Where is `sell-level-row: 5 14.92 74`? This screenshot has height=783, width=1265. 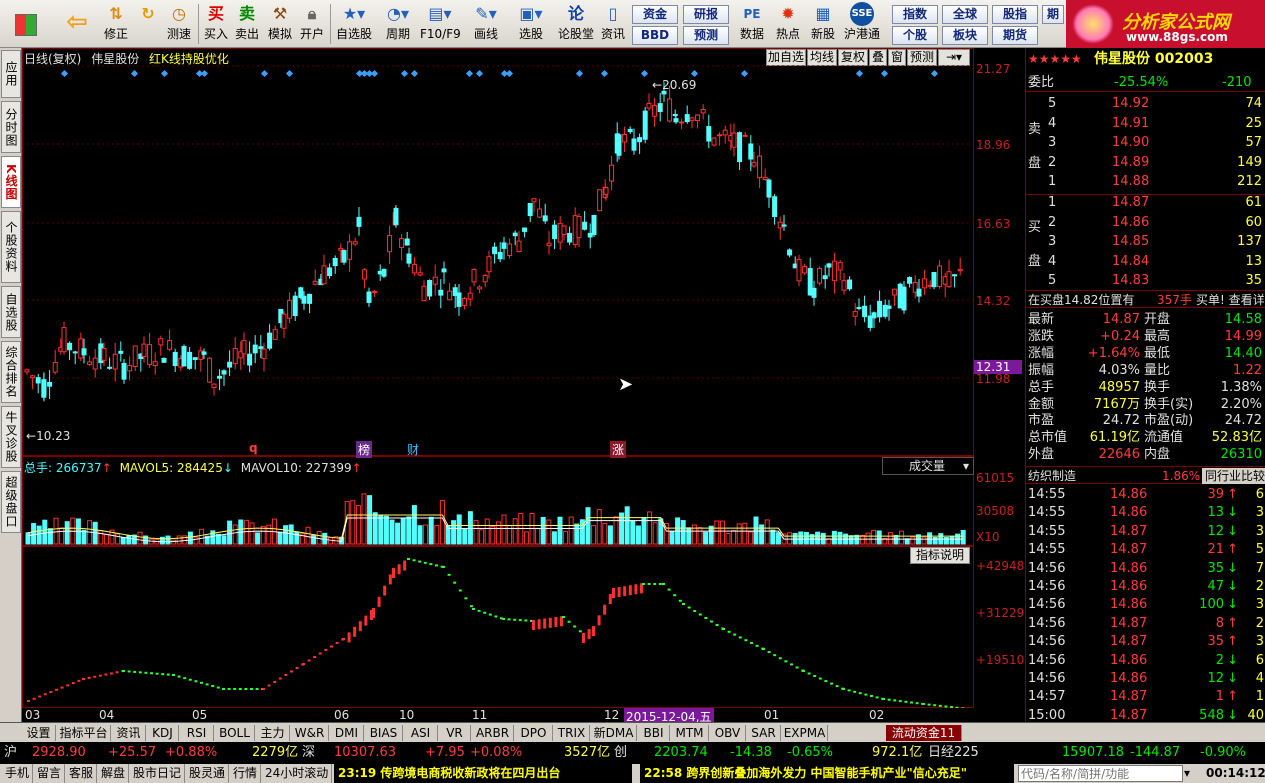
sell-level-row: 5 14.92 74 is located at coordinates (1145, 104).